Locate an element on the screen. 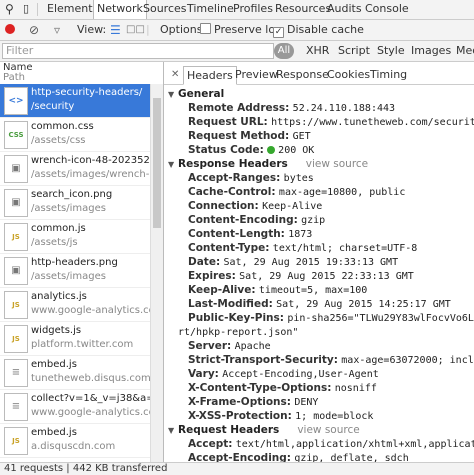  request-row: JS common.js/assets/js is located at coordinates (75, 237).